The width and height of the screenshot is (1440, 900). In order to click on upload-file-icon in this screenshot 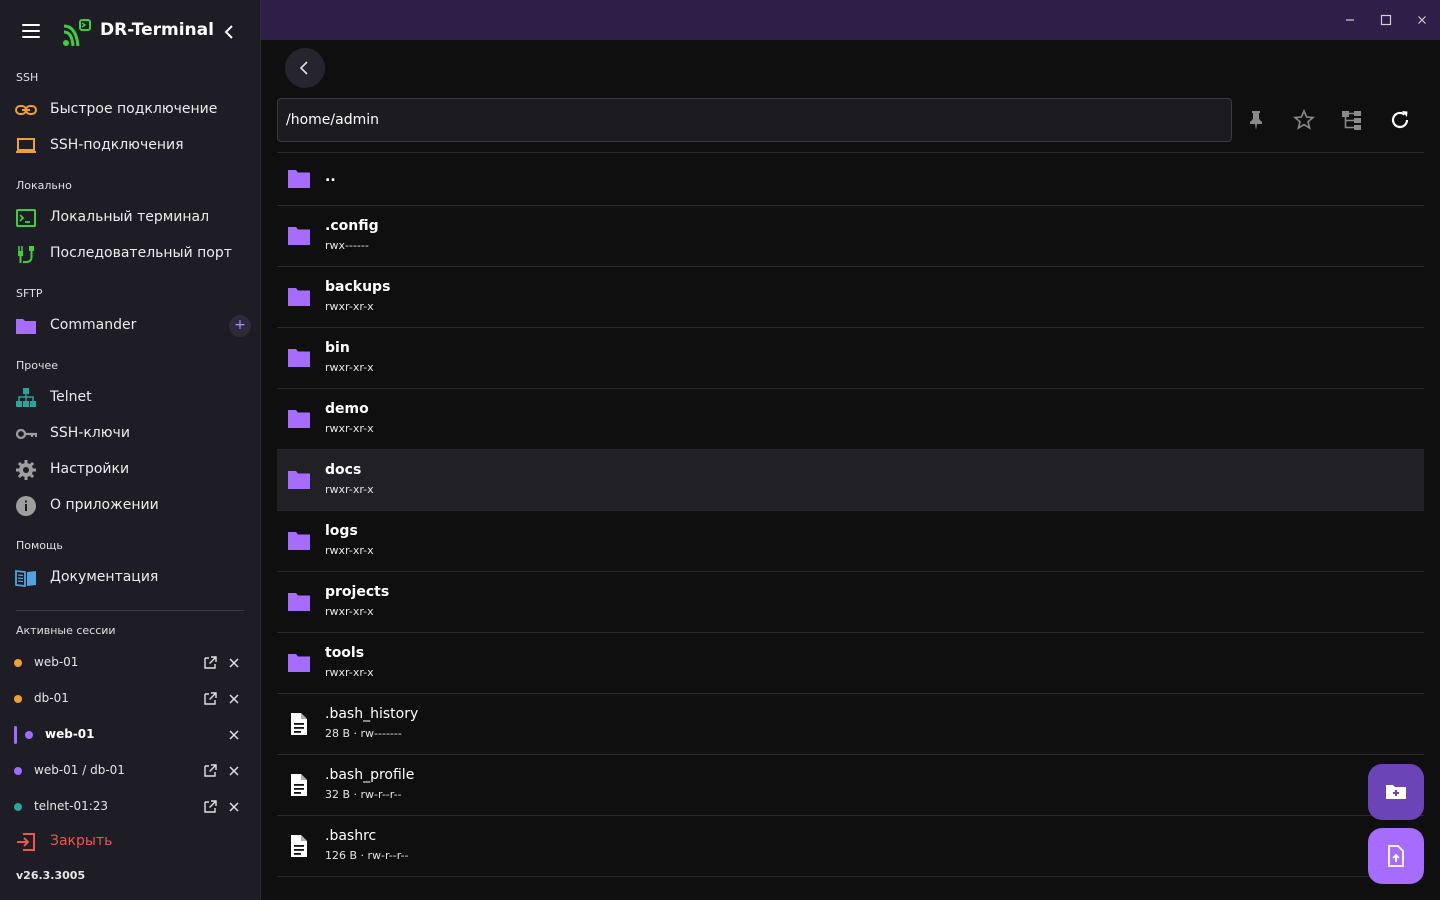, I will do `click(1396, 856)`.